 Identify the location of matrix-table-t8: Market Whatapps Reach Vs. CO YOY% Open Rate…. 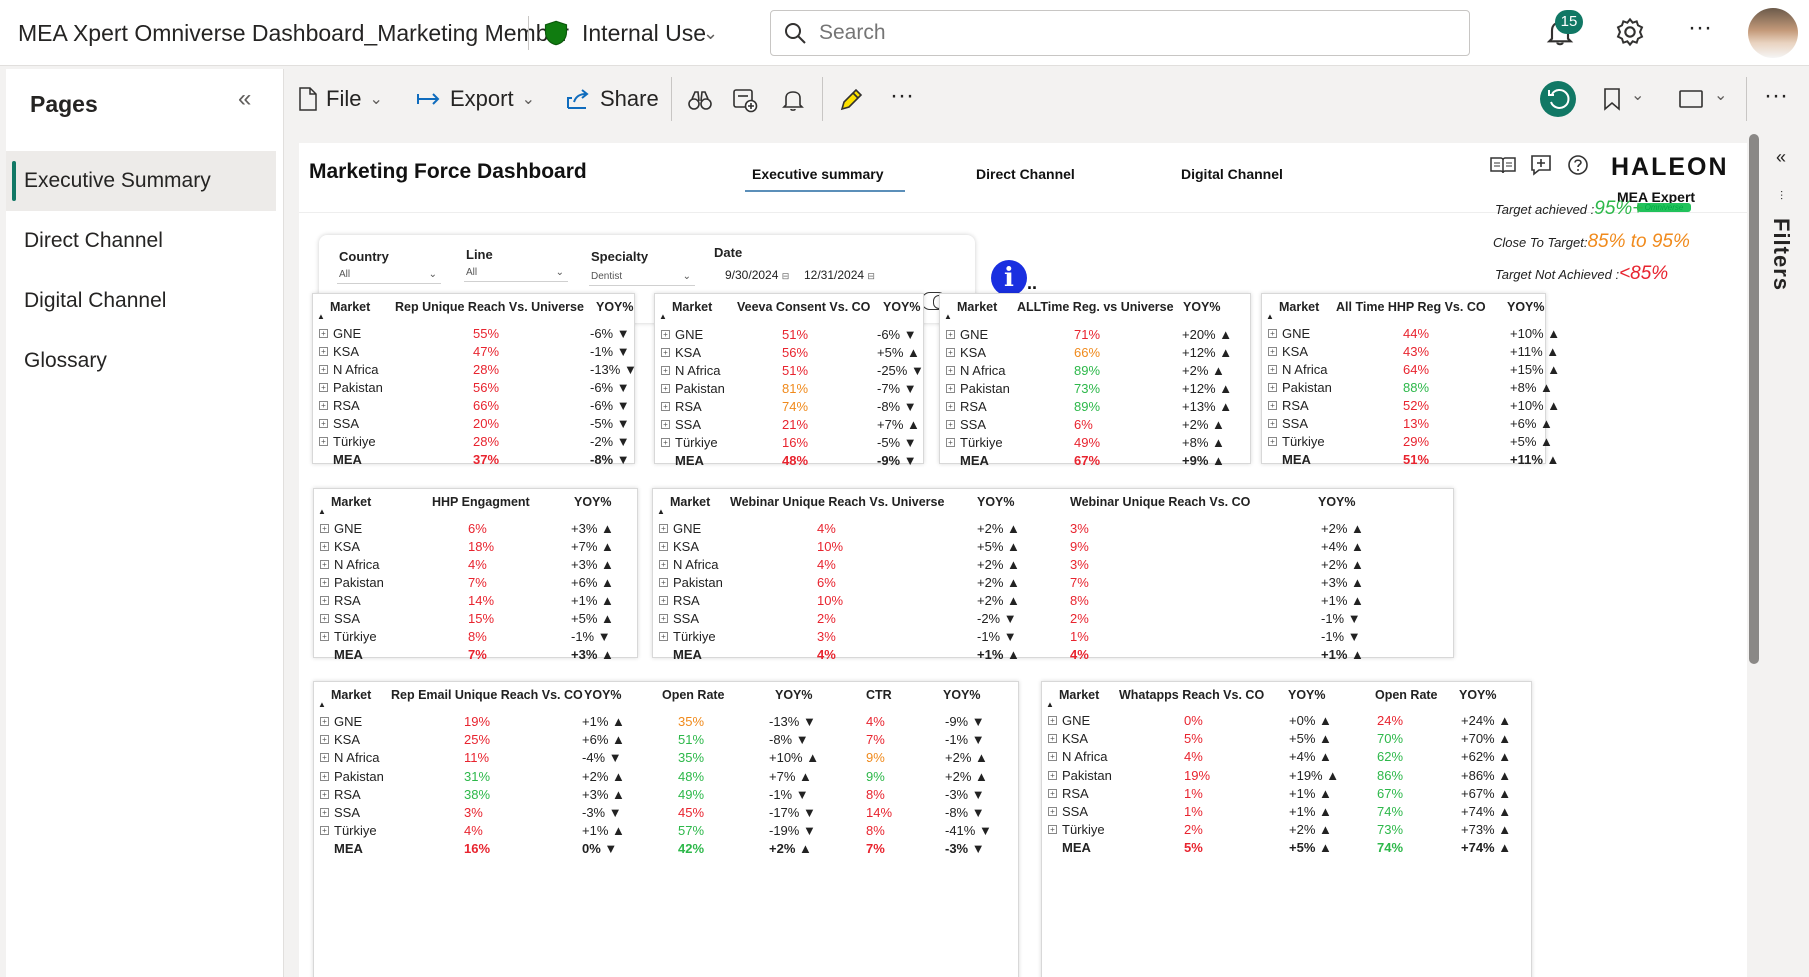
(1286, 829).